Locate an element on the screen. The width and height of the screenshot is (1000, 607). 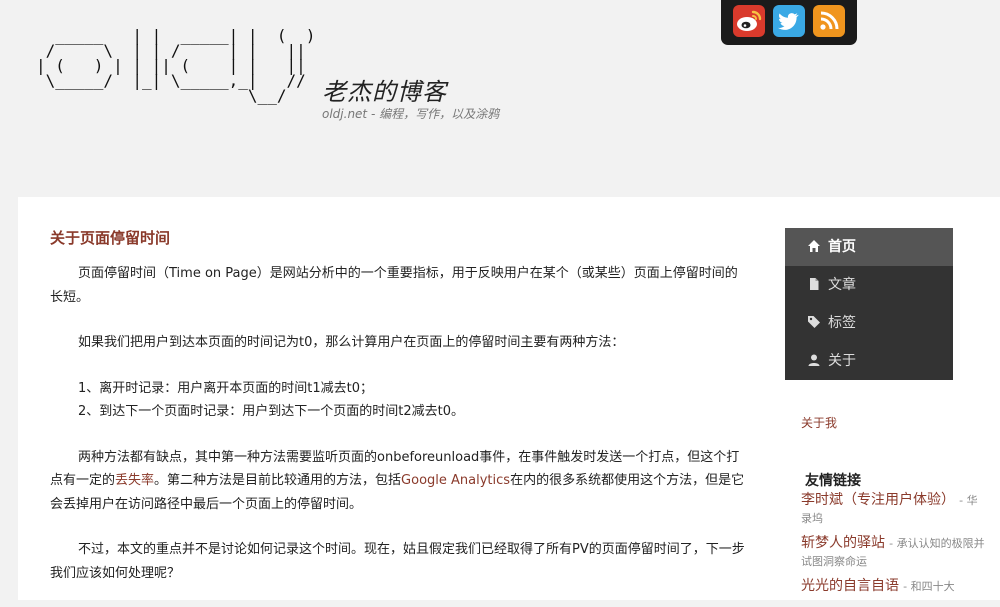
friend-link: 斩梦人的驿站 is located at coordinates (843, 543).